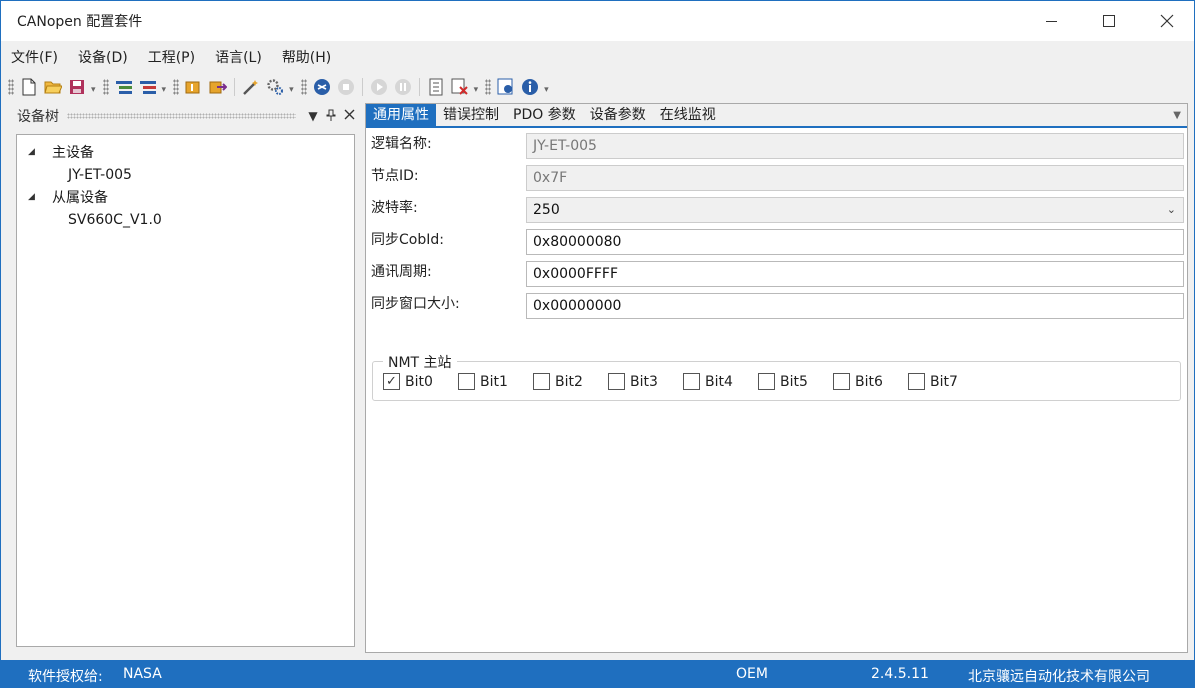  I want to click on tree-node-slaves: ◢ 从属设备, so click(185, 197).